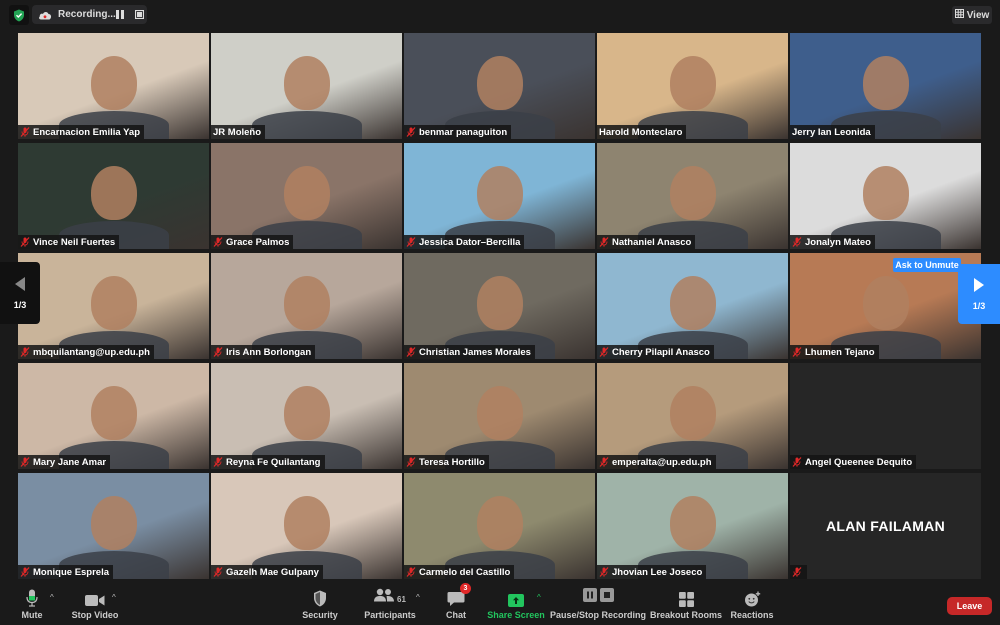 The height and width of the screenshot is (625, 1000). Describe the element at coordinates (113, 196) in the screenshot. I see `participant-tile: Vince Neil Fuertes` at that location.